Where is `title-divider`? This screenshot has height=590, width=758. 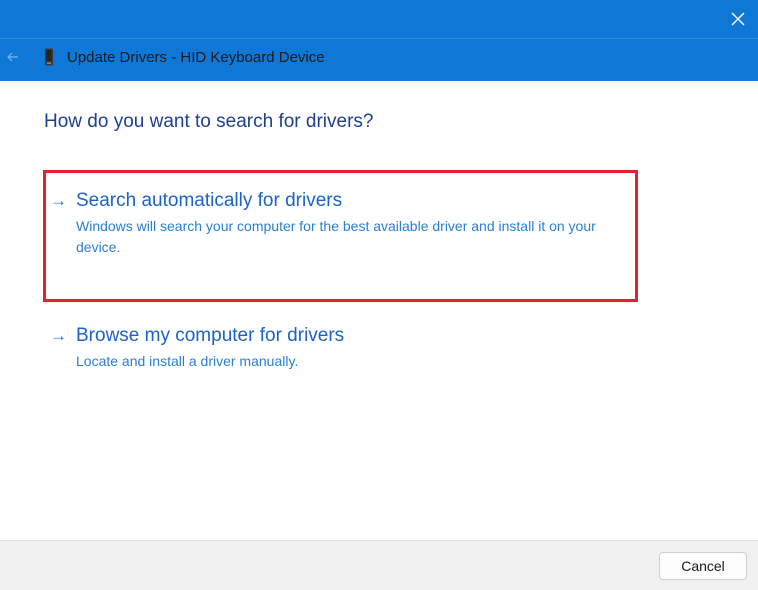 title-divider is located at coordinates (379, 38).